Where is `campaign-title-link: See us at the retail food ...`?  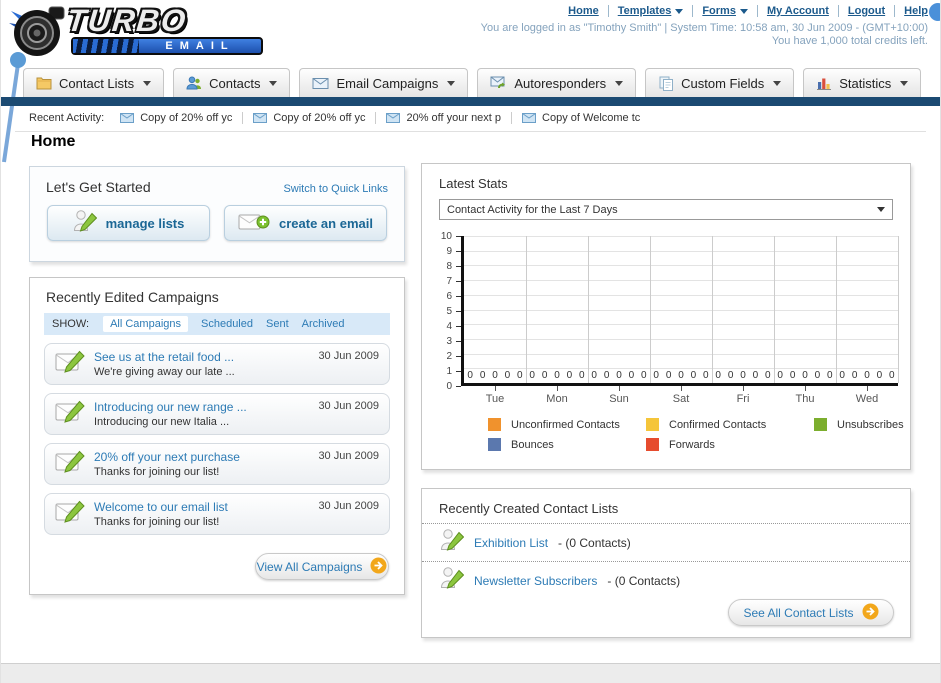 campaign-title-link: See us at the retail food ... is located at coordinates (164, 357).